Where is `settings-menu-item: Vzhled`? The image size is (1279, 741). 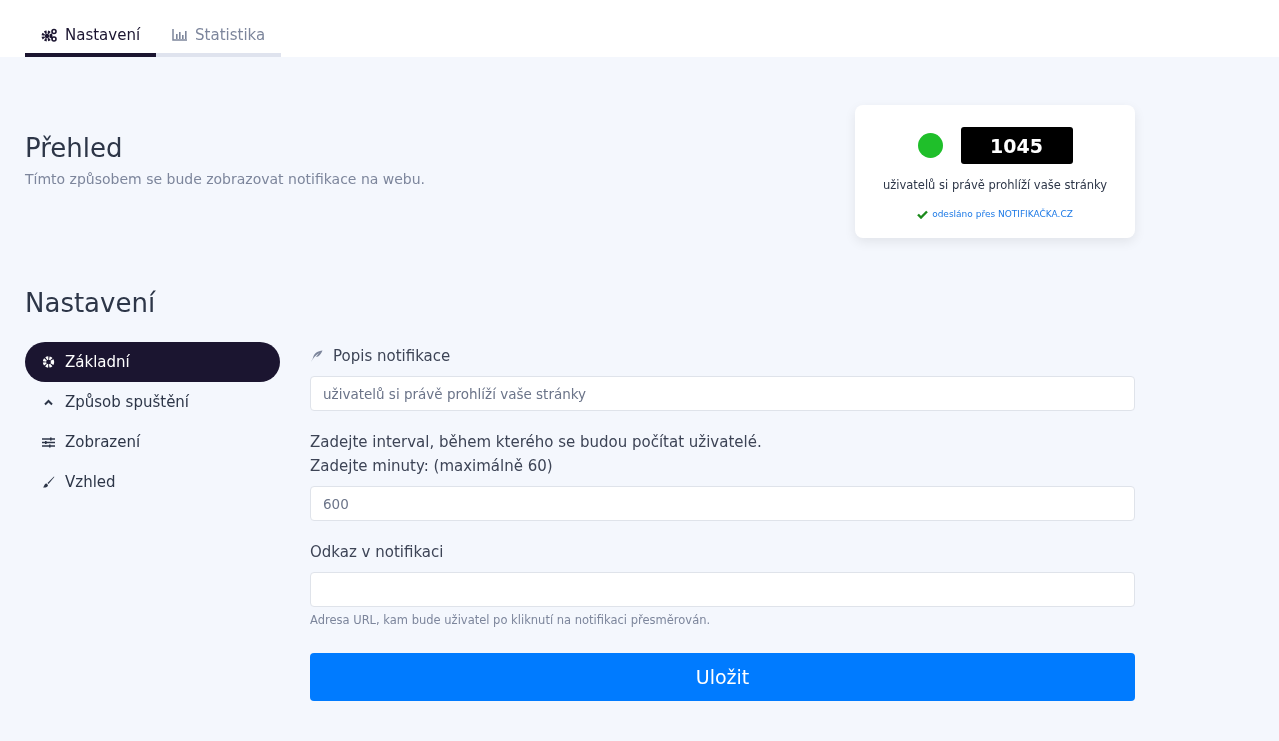
settings-menu-item: Vzhled is located at coordinates (152, 482).